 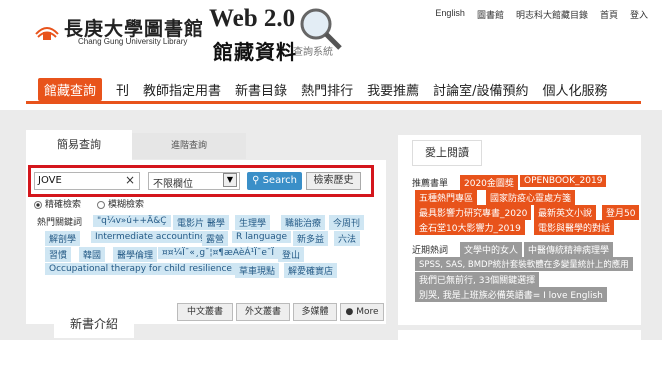 I want to click on tab-advanced-search: 進階查詢, so click(x=189, y=146).